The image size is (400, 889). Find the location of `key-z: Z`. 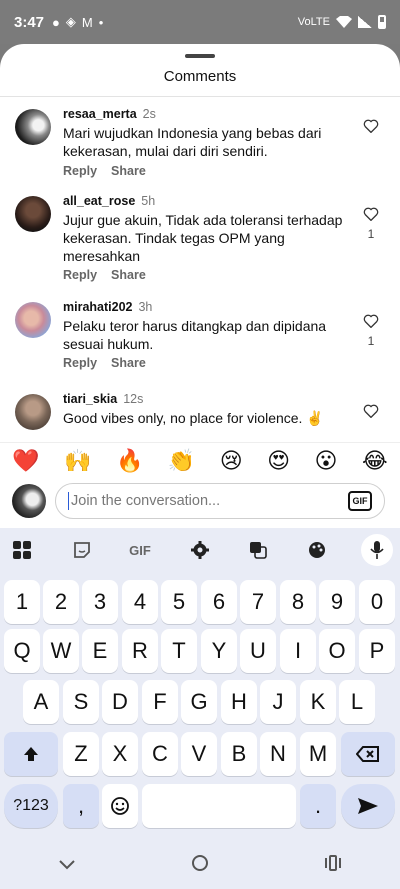

key-z: Z is located at coordinates (81, 754).